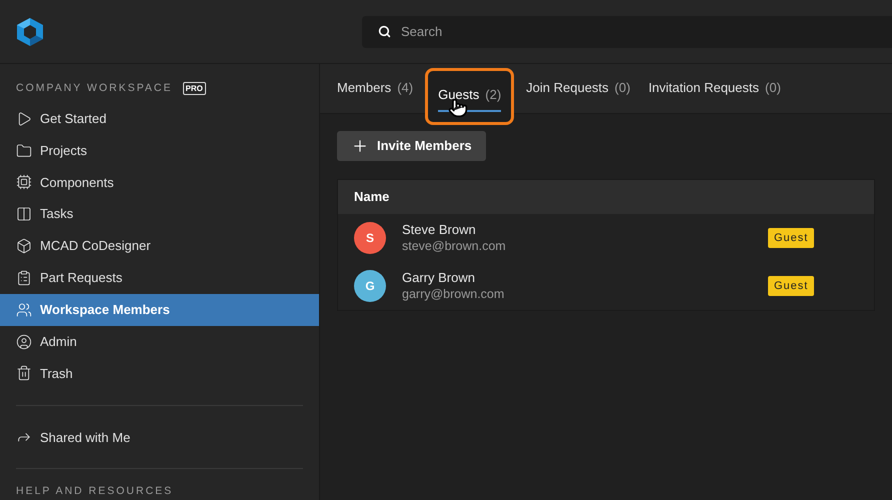  What do you see at coordinates (159, 374) in the screenshot?
I see `sidebar-item: Trash` at bounding box center [159, 374].